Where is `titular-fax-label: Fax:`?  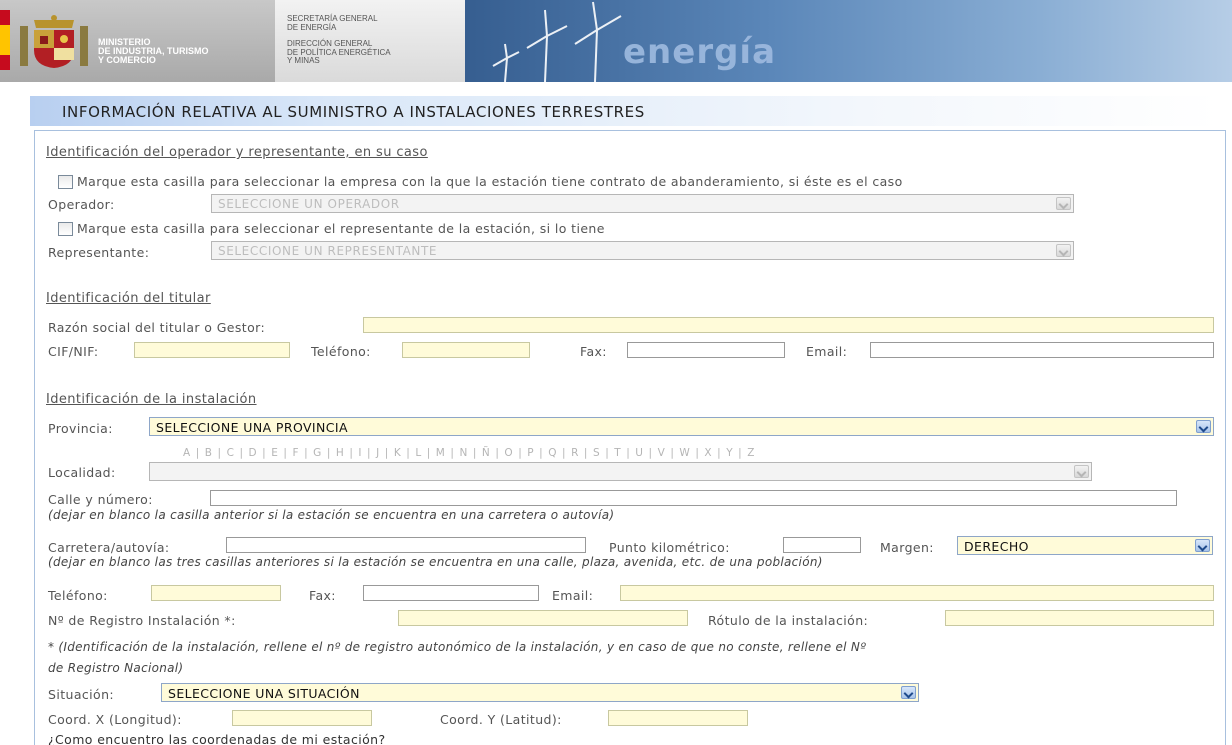
titular-fax-label: Fax: is located at coordinates (593, 351).